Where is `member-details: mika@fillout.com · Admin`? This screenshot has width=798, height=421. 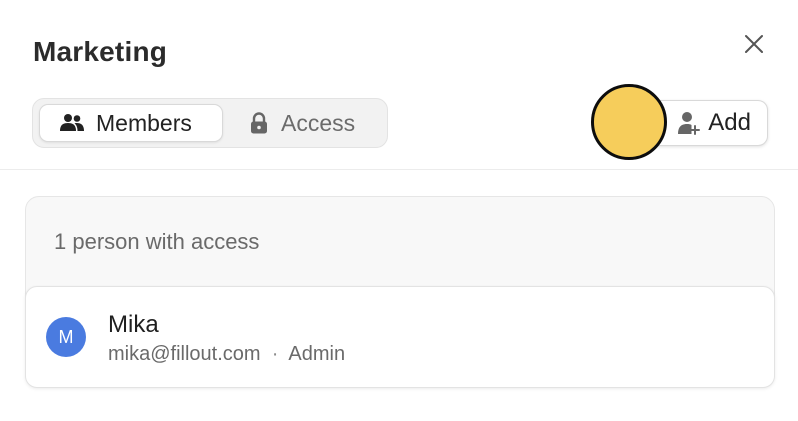 member-details: mika@fillout.com · Admin is located at coordinates (226, 354).